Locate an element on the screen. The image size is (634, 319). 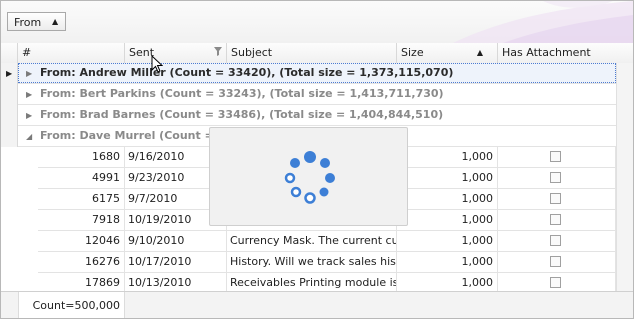
mouse-cursor-icon is located at coordinates (157, 64).